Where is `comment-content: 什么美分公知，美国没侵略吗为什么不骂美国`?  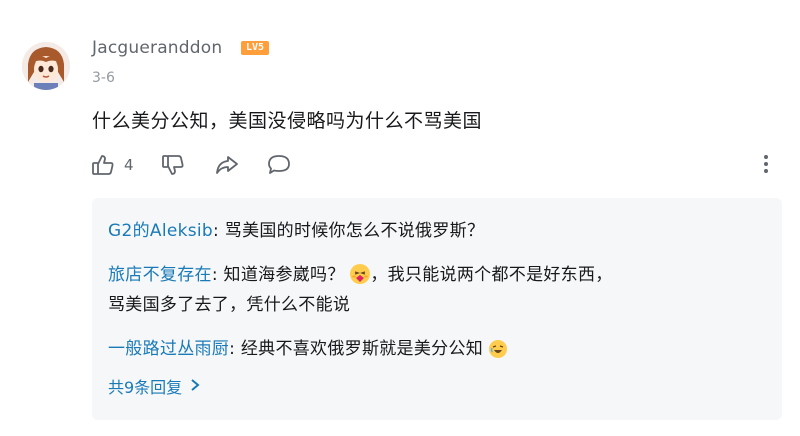 comment-content: 什么美分公知，美国没侵略吗为什么不骂美国 is located at coordinates (287, 121).